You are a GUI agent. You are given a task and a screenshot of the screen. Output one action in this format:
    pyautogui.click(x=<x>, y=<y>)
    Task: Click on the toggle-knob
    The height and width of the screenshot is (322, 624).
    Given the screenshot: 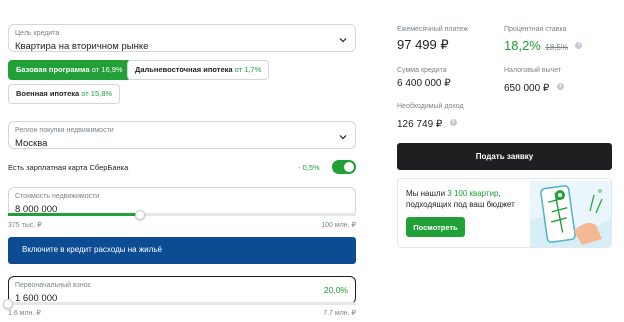 What is the action you would take?
    pyautogui.click(x=349, y=167)
    